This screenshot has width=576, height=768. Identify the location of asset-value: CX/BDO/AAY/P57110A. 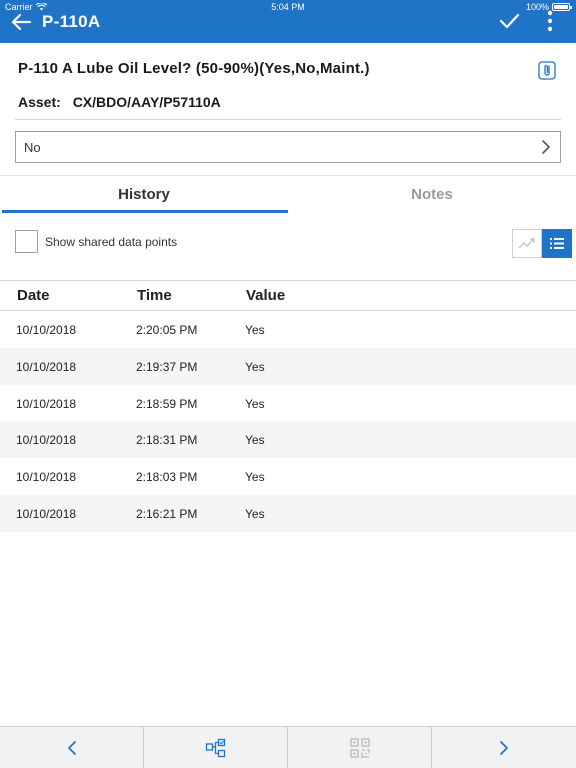
(146, 102).